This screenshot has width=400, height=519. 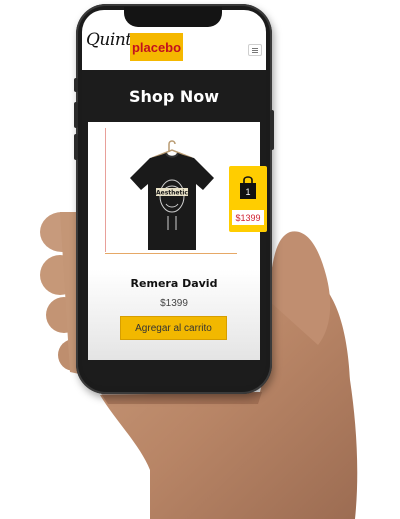 I want to click on phone-volume-up, so click(x=76, y=115).